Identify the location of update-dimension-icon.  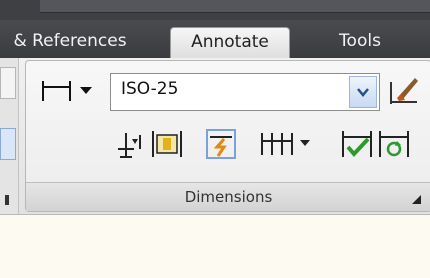
(394, 144).